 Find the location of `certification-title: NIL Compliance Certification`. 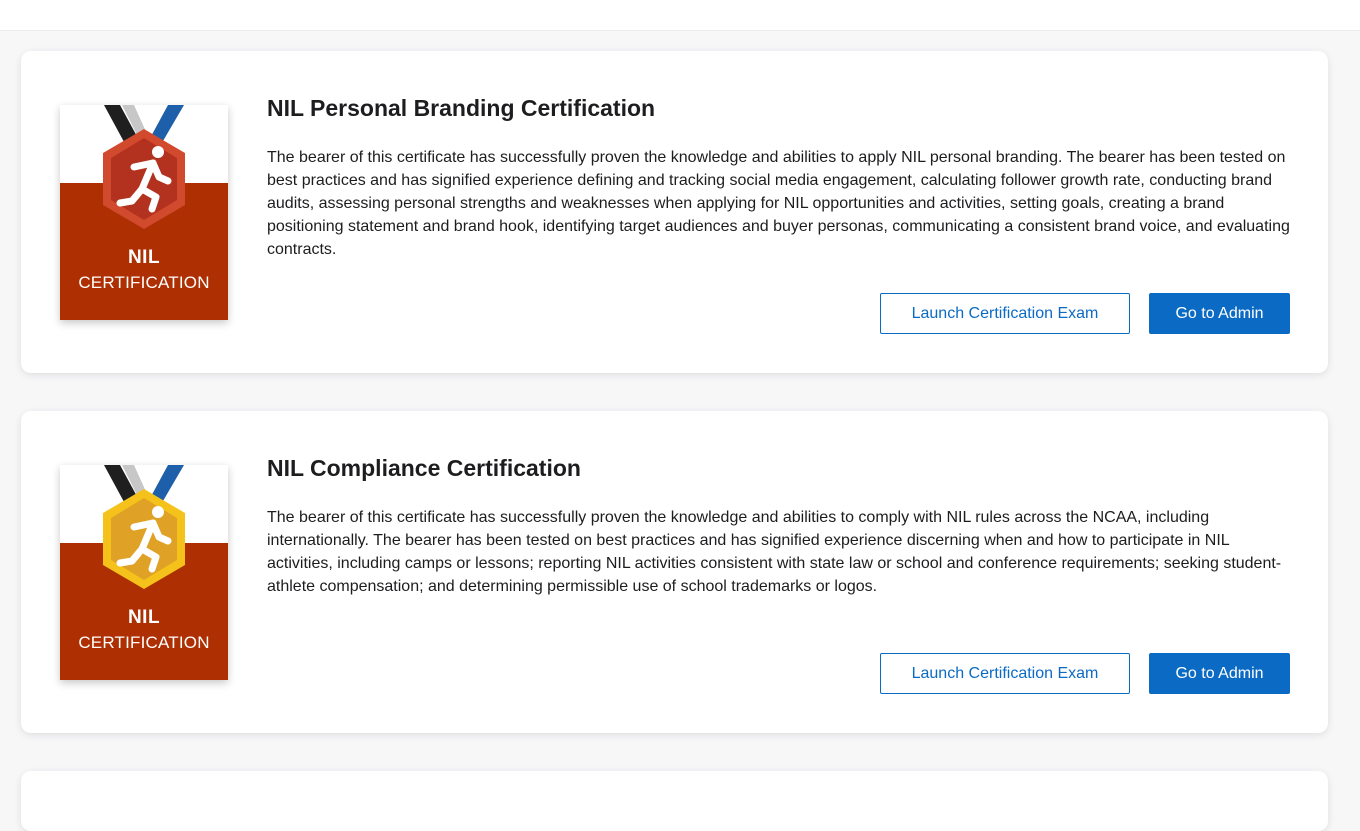

certification-title: NIL Compliance Certification is located at coordinates (424, 468).